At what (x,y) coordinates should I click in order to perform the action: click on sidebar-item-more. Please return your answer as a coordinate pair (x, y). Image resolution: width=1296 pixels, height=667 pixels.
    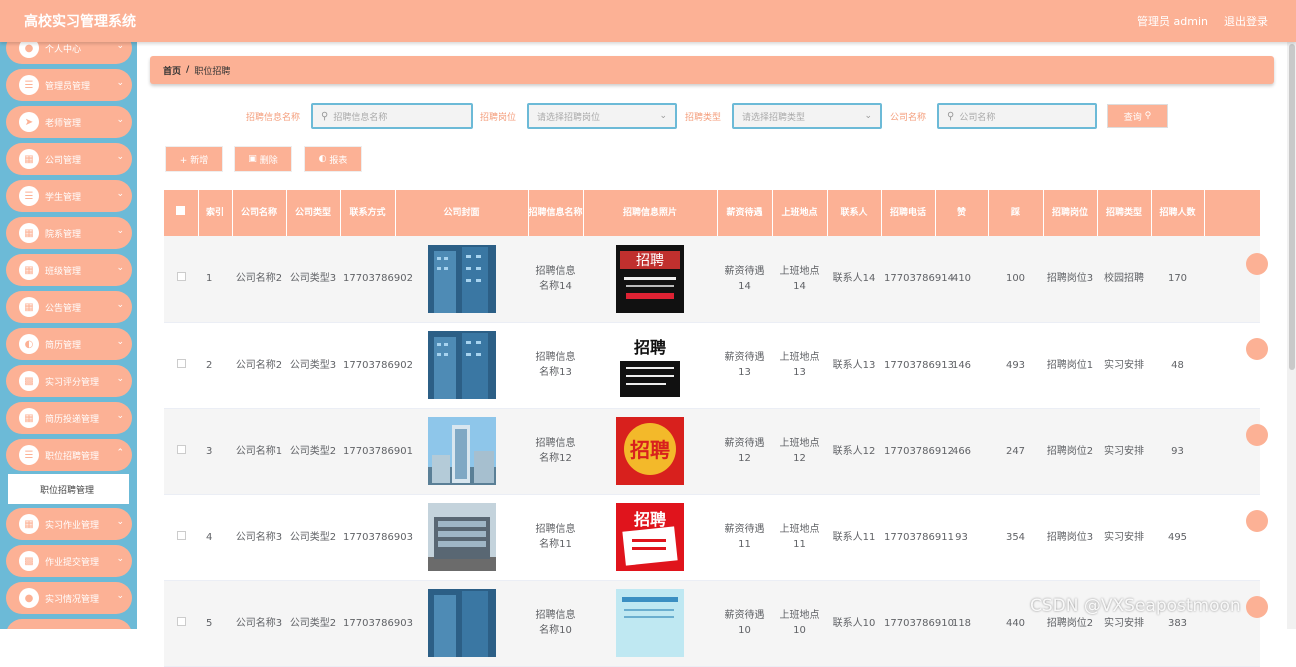
    Looking at the image, I should click on (69, 624).